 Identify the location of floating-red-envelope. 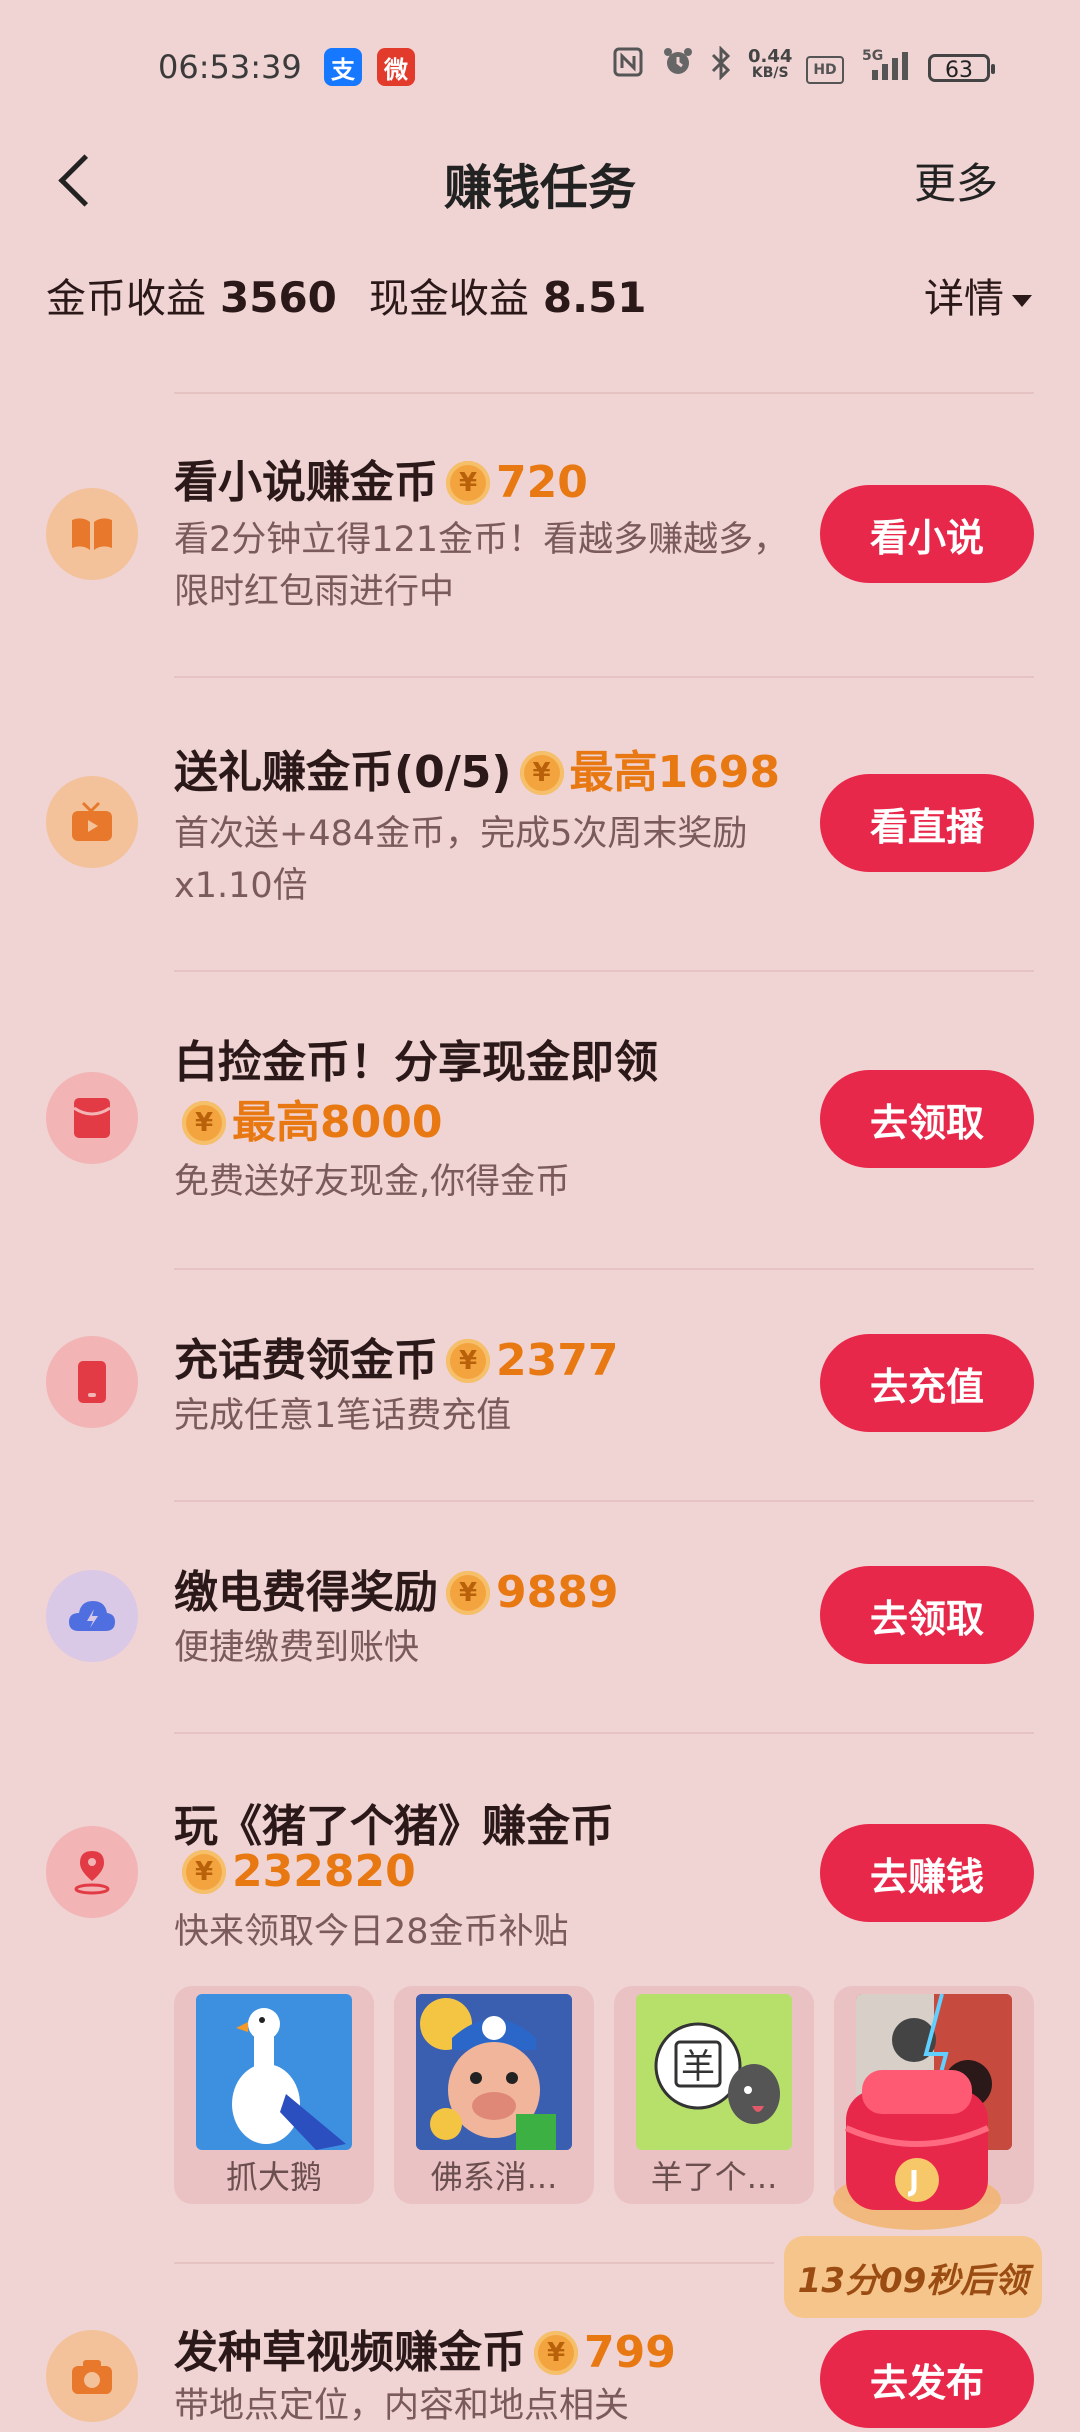
(917, 2150).